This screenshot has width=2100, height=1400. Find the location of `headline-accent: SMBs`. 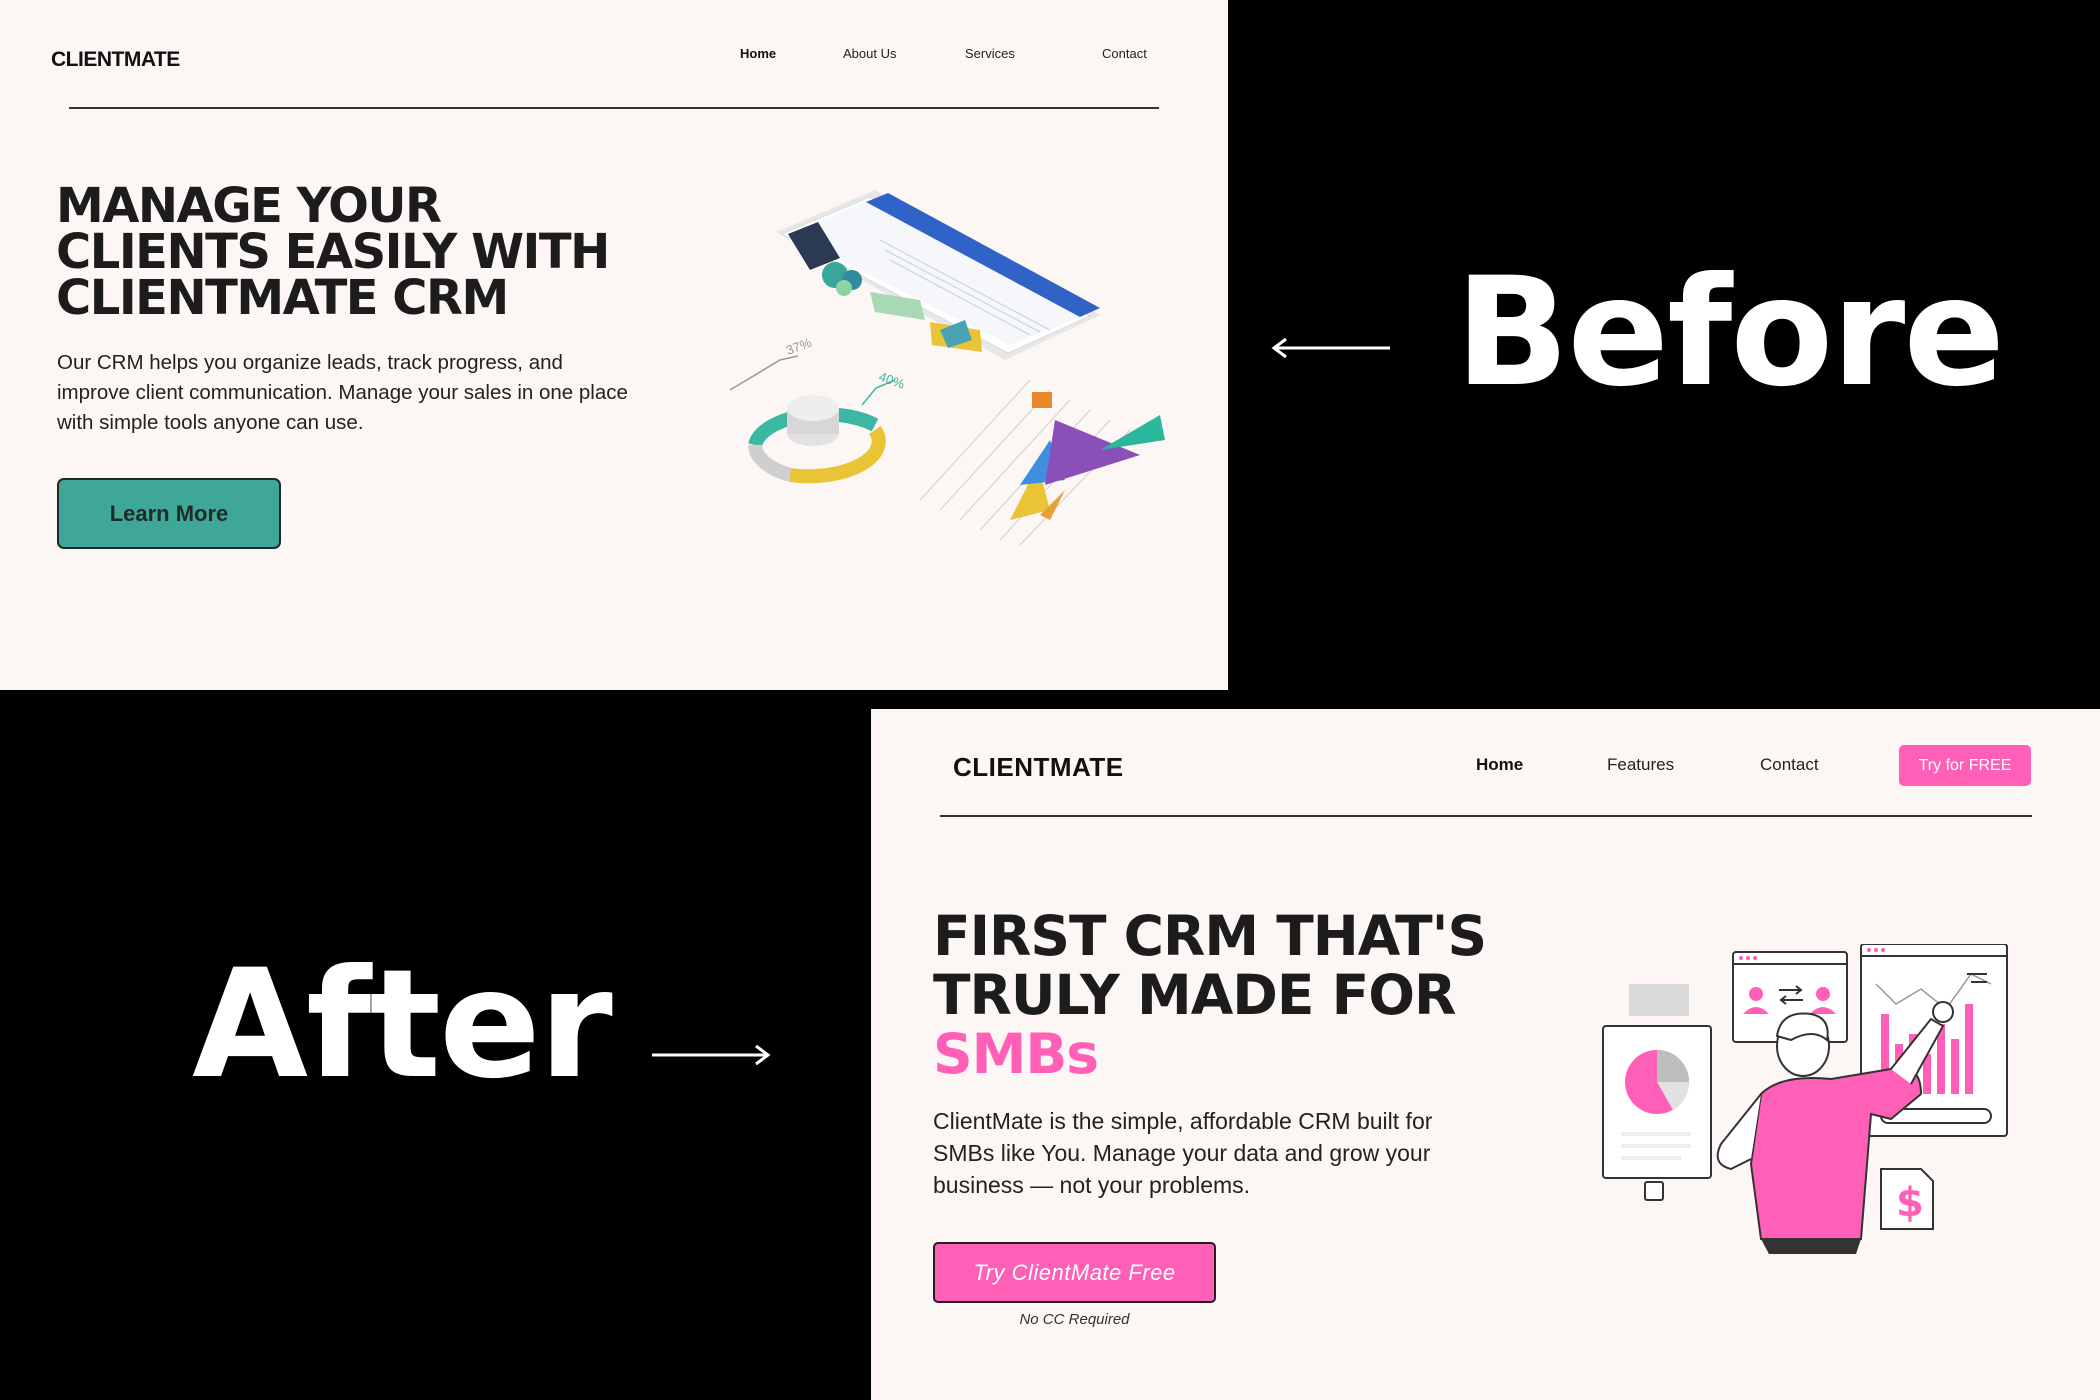

headline-accent: SMBs is located at coordinates (1016, 1054).